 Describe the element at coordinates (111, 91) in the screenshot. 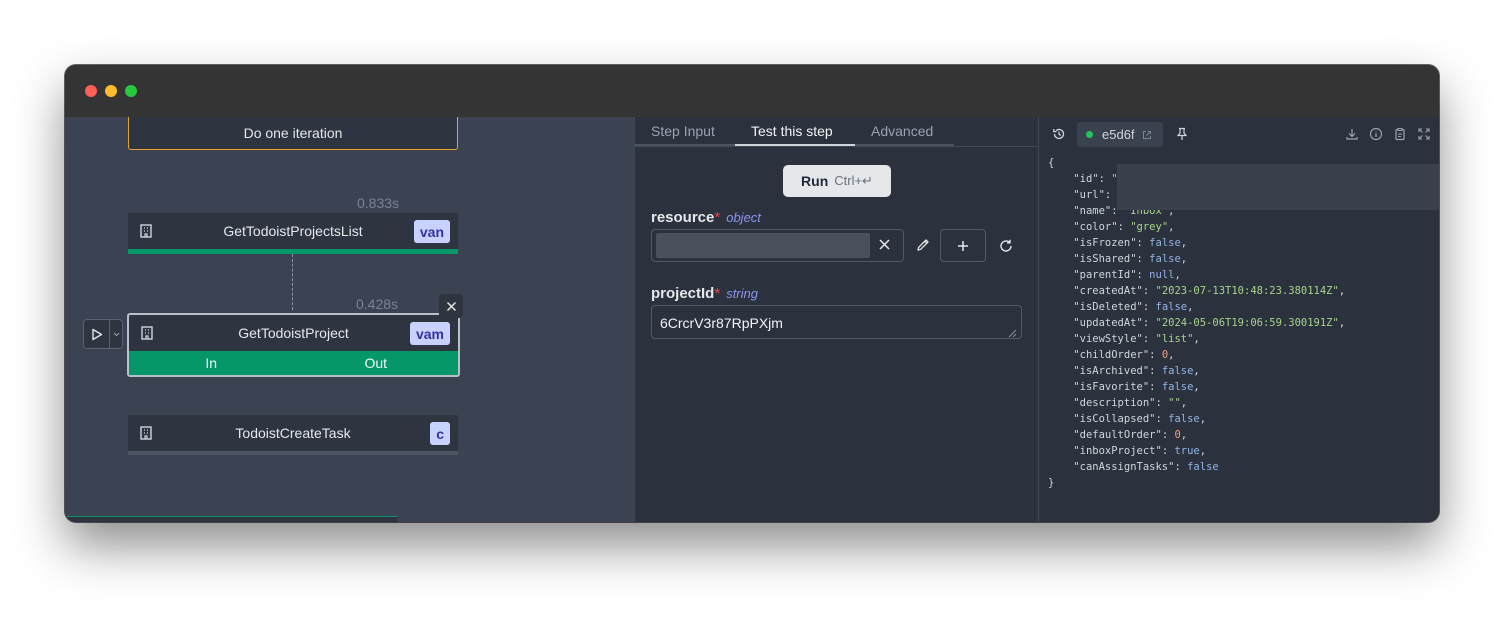

I see `minimize-window-button` at that location.